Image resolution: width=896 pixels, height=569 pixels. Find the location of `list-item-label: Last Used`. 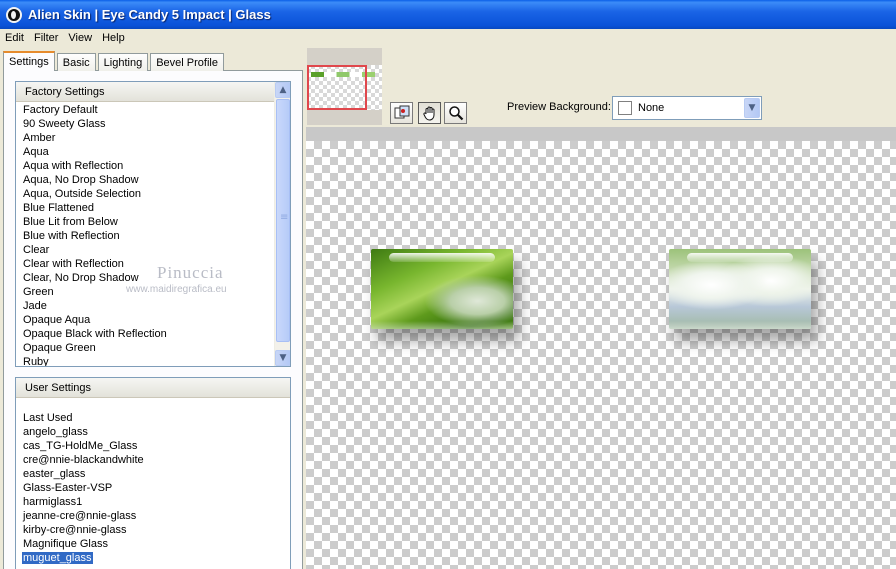

list-item-label: Last Used is located at coordinates (48, 418).